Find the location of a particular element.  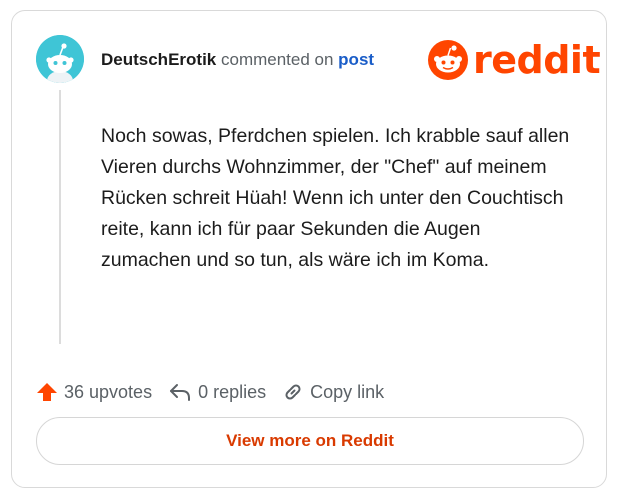

comment-header: DeutschErotik commented on post is located at coordinates (237, 60).